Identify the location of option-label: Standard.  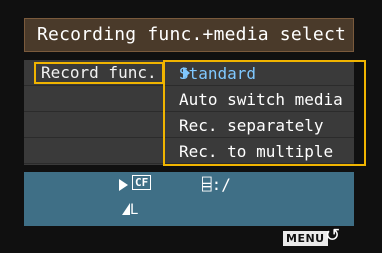
(218, 73).